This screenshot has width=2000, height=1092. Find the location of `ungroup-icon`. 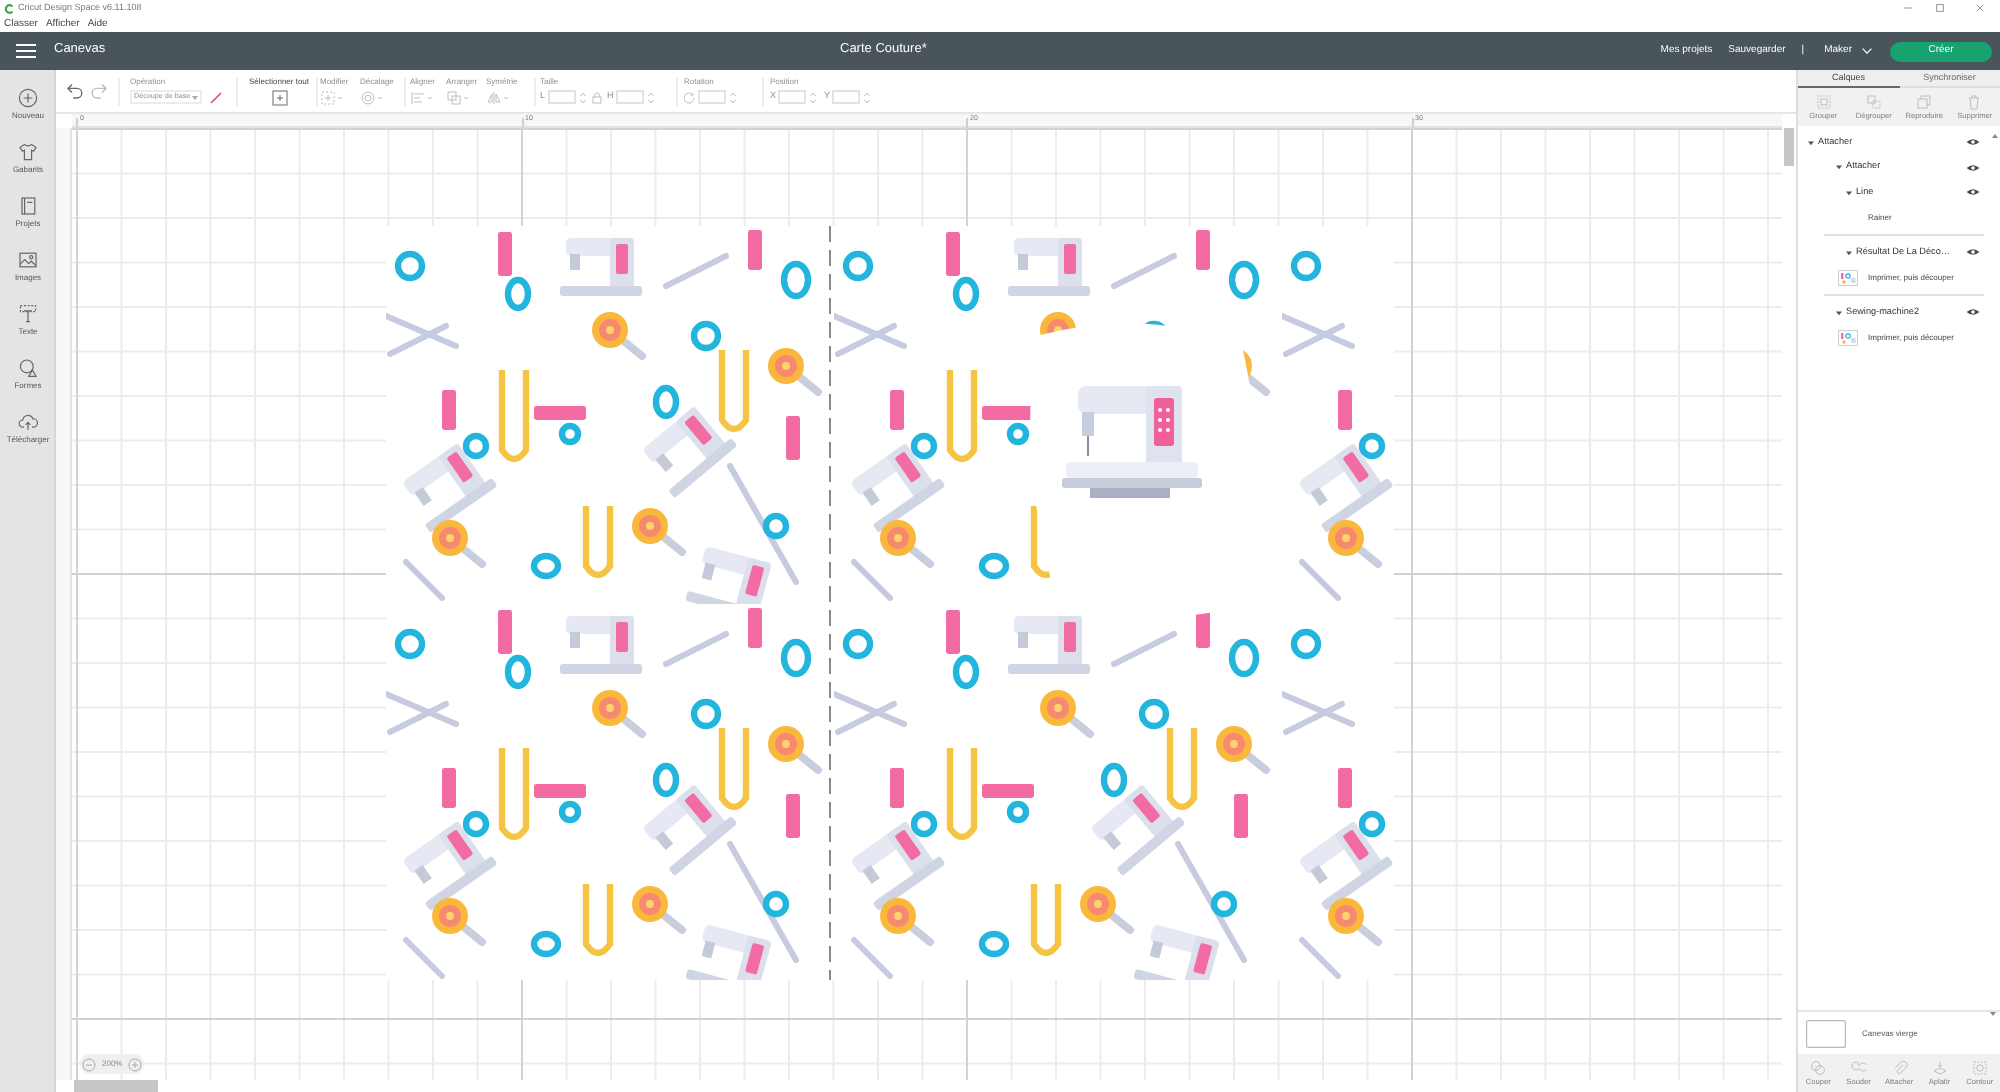

ungroup-icon is located at coordinates (1873, 101).